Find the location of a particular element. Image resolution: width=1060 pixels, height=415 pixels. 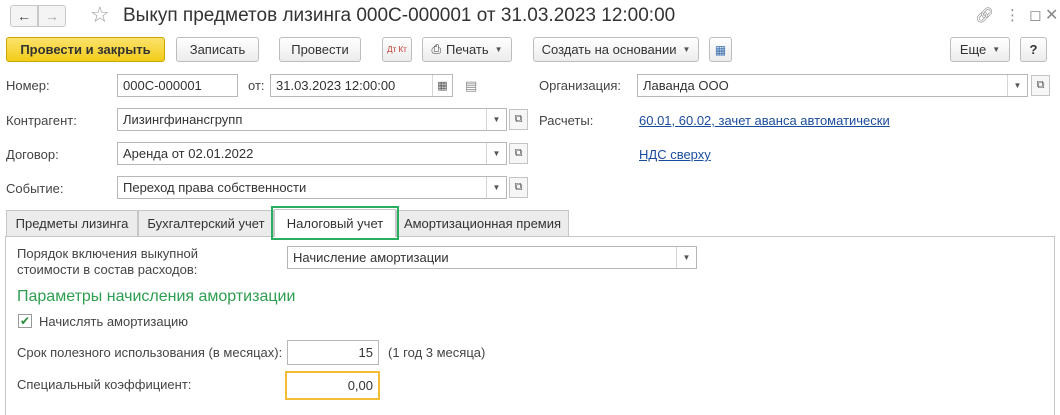

close-icon: ✕ is located at coordinates (1051, 16).